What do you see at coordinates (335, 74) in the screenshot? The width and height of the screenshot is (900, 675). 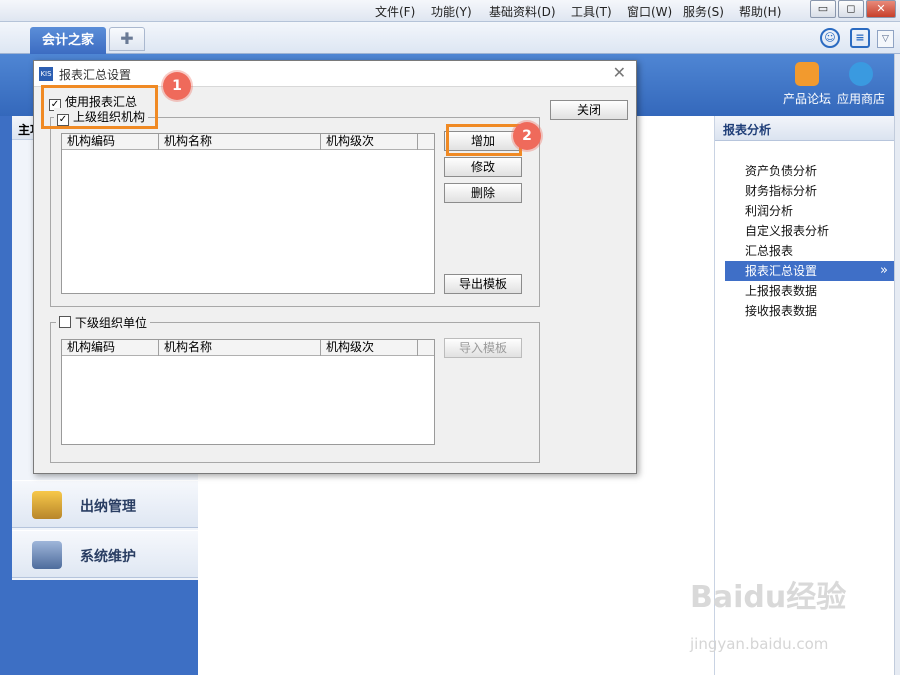 I see `dialog-titlebar: KIS 报表汇总设置 ✕` at bounding box center [335, 74].